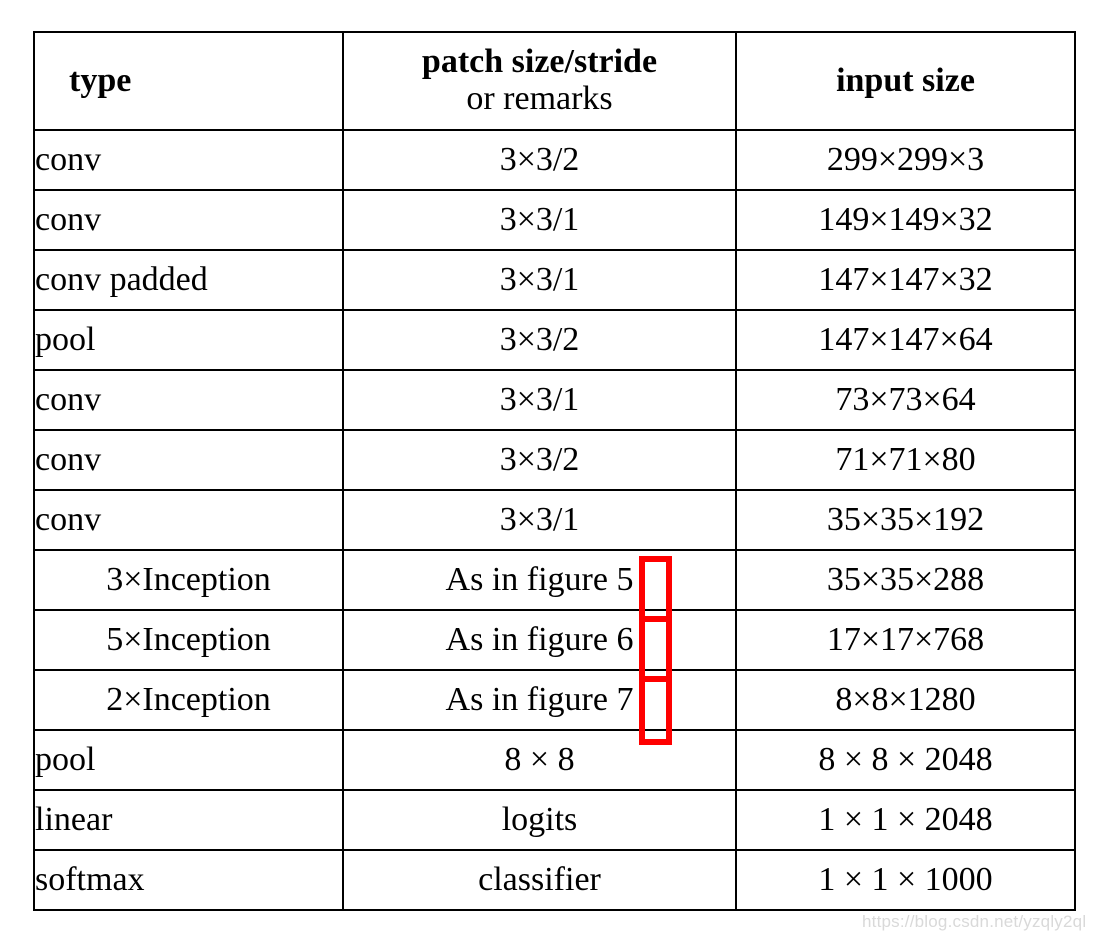  Describe the element at coordinates (905, 460) in the screenshot. I see `cell-input: 71×71×80` at that location.